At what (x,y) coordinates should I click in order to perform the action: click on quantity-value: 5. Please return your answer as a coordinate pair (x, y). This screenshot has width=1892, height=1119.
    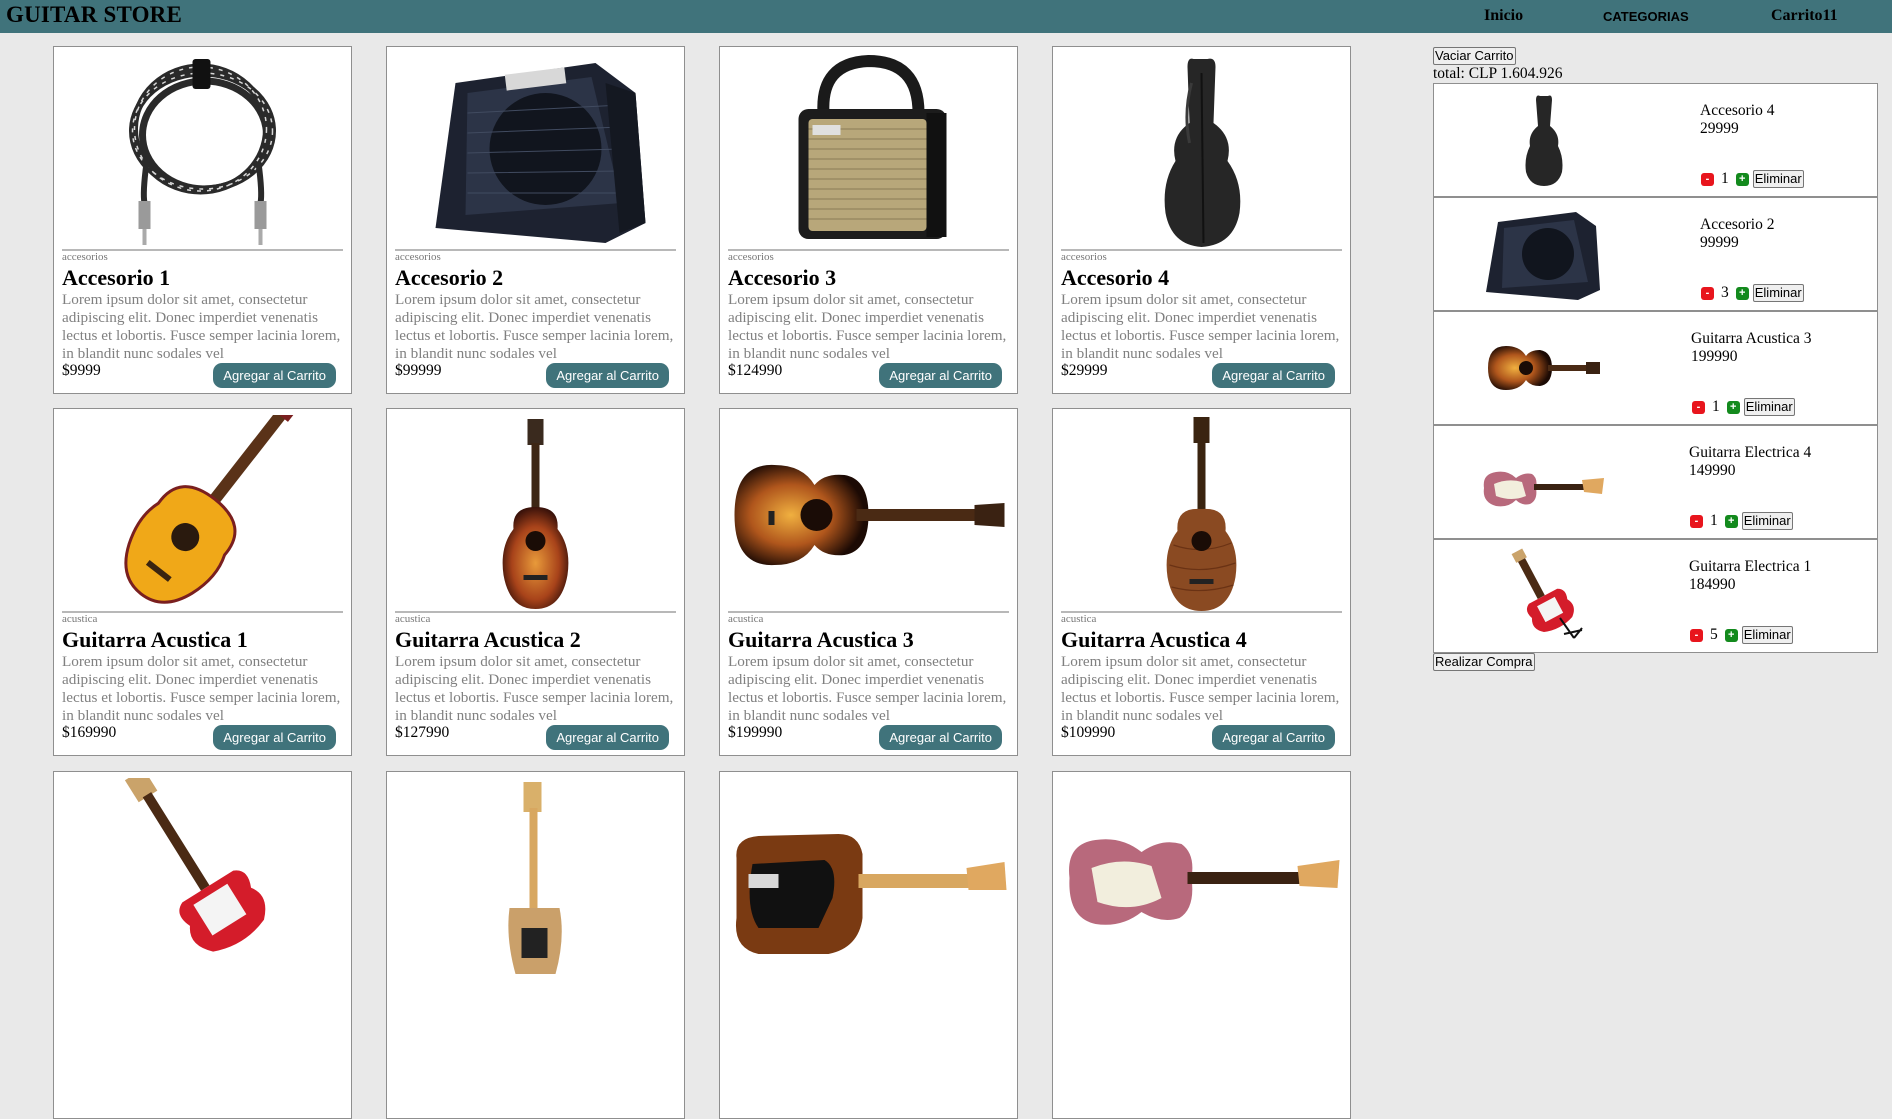
    Looking at the image, I should click on (1714, 634).